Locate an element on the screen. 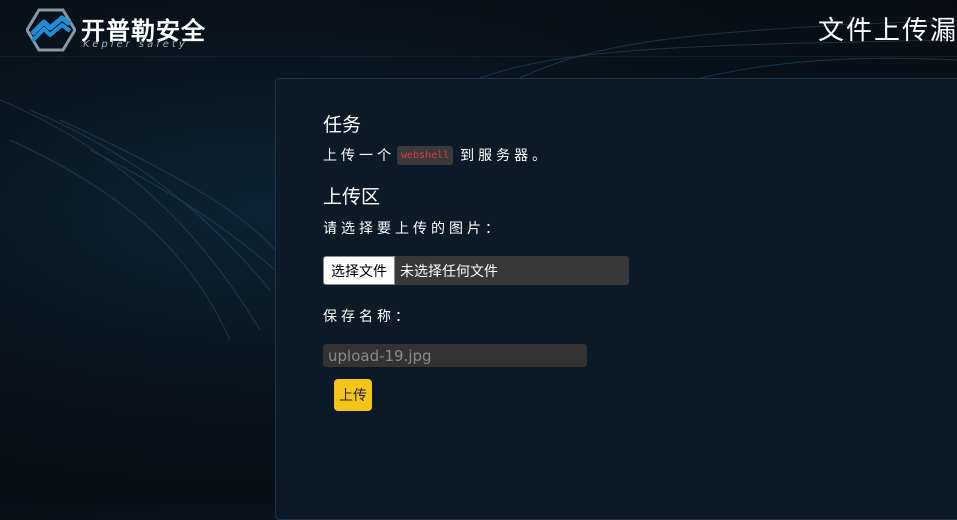  task-heading: 任务 is located at coordinates (342, 125).